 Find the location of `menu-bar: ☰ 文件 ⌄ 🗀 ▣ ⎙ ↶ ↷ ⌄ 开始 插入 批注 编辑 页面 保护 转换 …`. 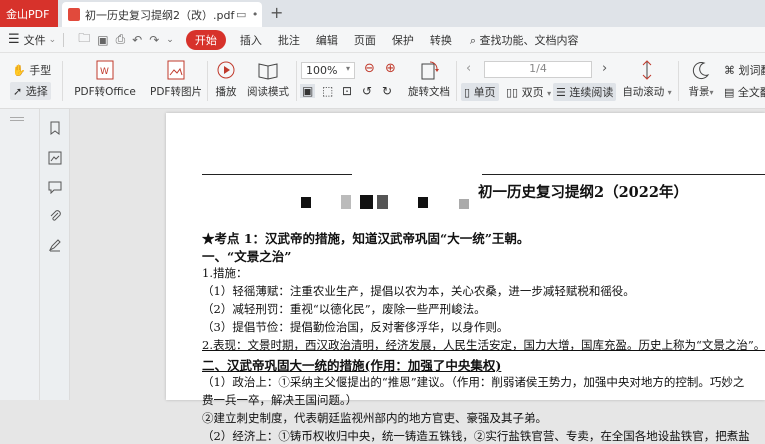

menu-bar: ☰ 文件 ⌄ 🗀 ▣ ⎙ ↶ ↷ ⌄ 开始 插入 批注 编辑 页面 保护 转换 … is located at coordinates (382, 40).